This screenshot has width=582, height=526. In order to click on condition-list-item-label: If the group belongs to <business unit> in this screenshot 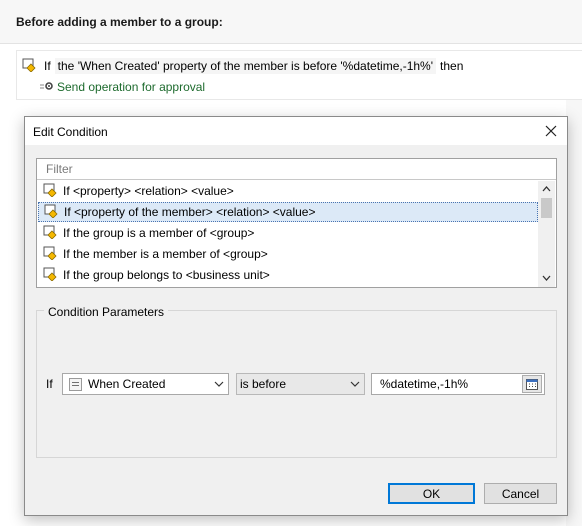, I will do `click(166, 275)`.